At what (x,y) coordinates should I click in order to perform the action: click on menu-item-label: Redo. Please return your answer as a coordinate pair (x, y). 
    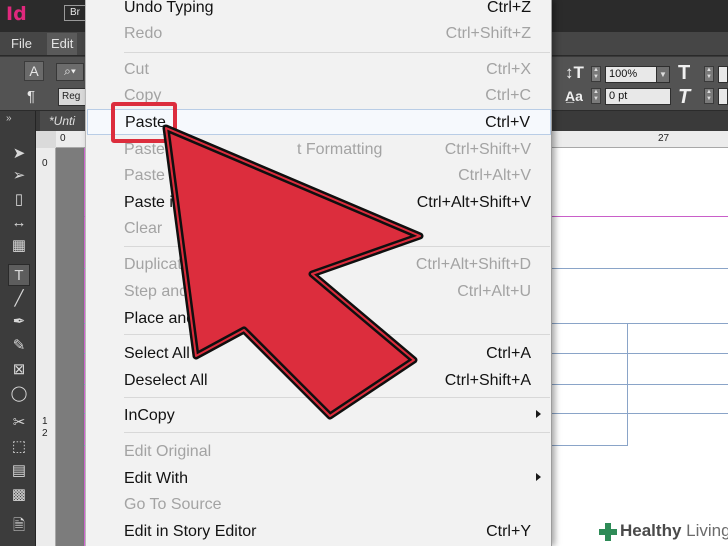
    Looking at the image, I should click on (143, 33).